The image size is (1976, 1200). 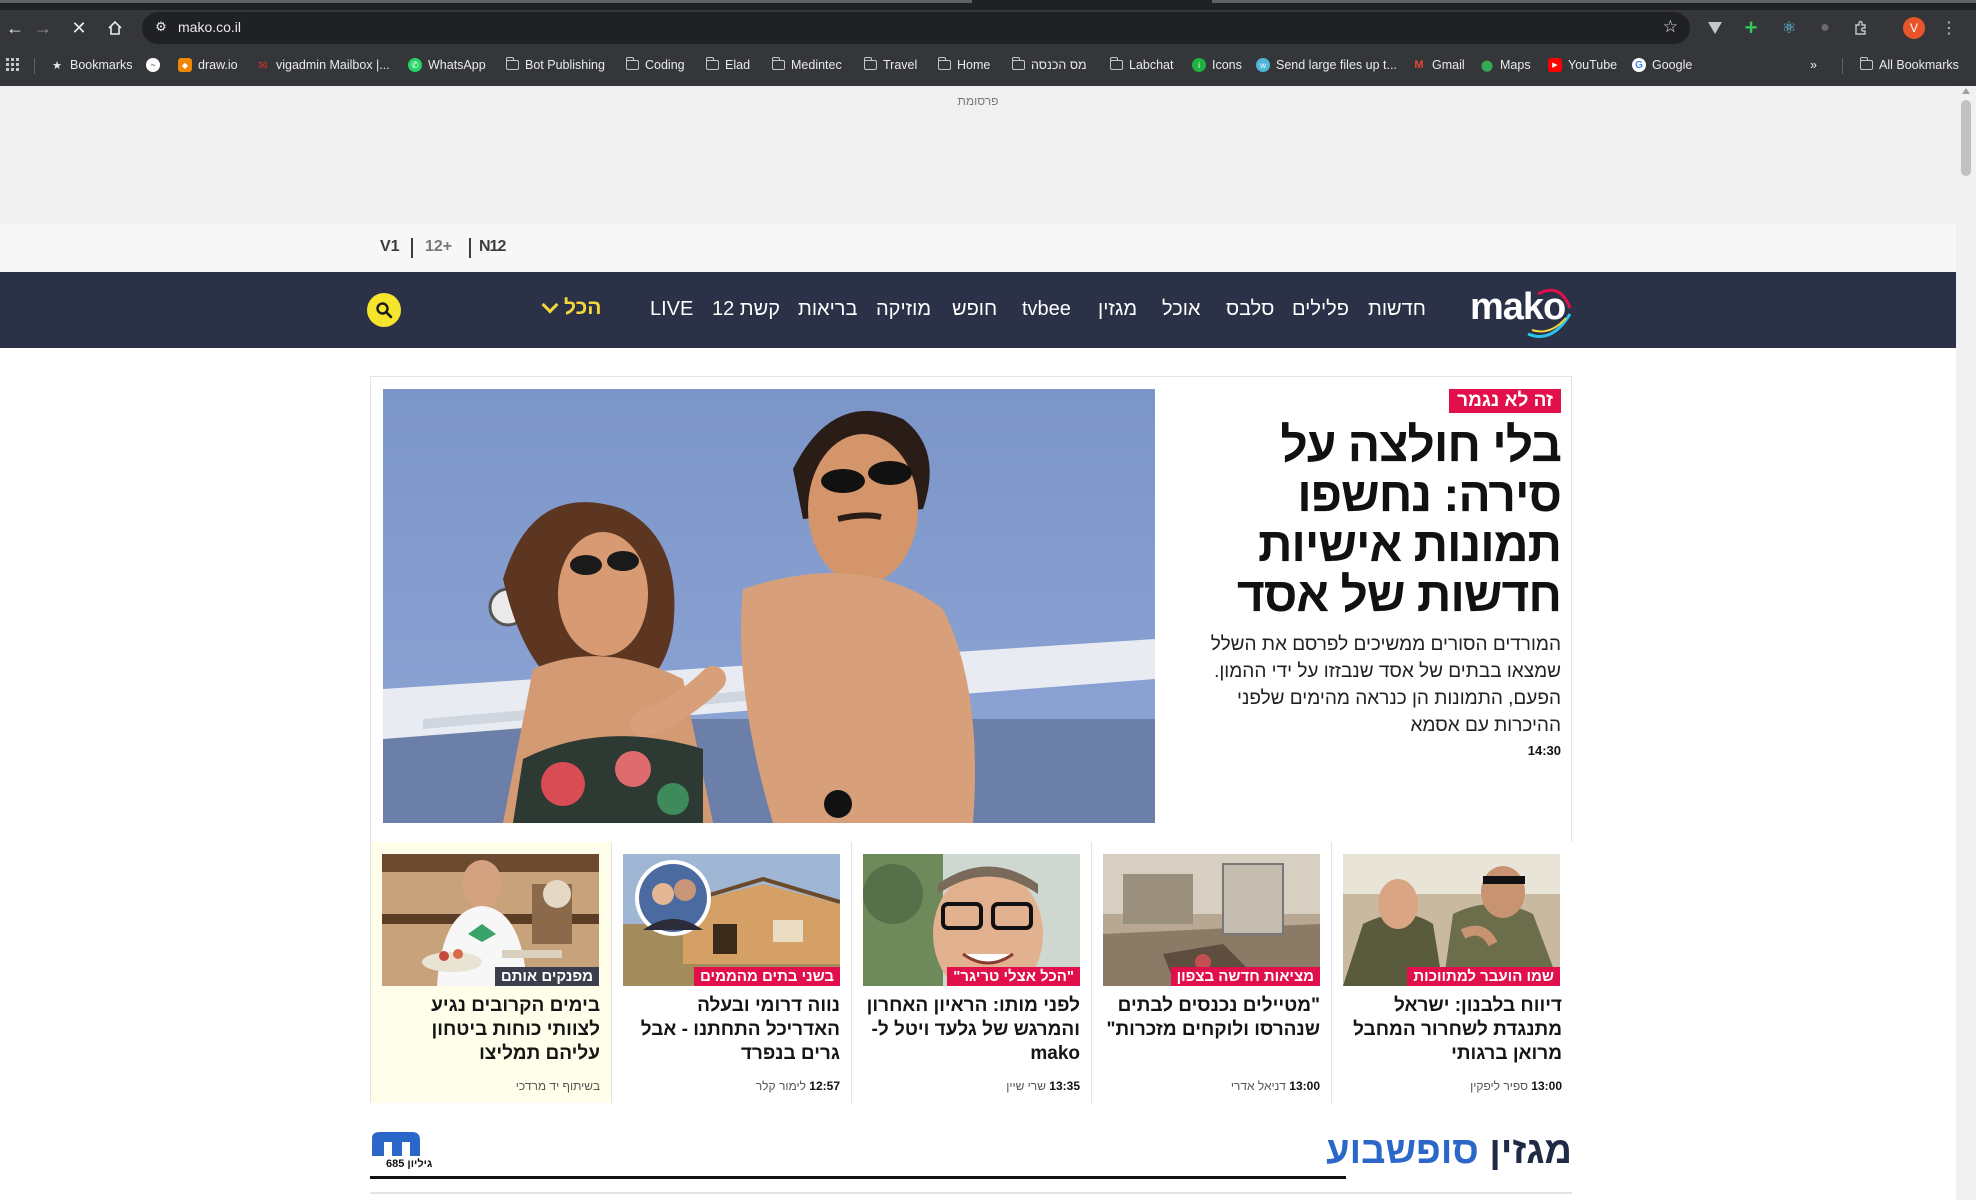 What do you see at coordinates (1914, 28) in the screenshot?
I see `profile-avatar: V` at bounding box center [1914, 28].